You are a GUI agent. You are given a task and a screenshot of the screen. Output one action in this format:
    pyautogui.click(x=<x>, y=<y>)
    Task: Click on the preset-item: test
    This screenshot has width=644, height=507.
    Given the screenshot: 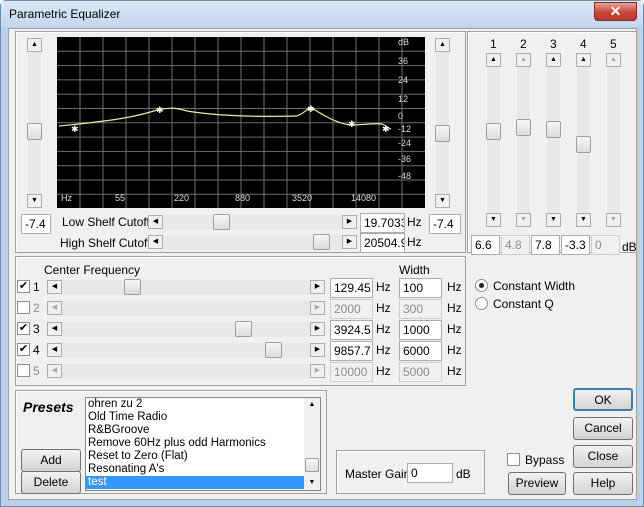 What is the action you would take?
    pyautogui.click(x=195, y=482)
    